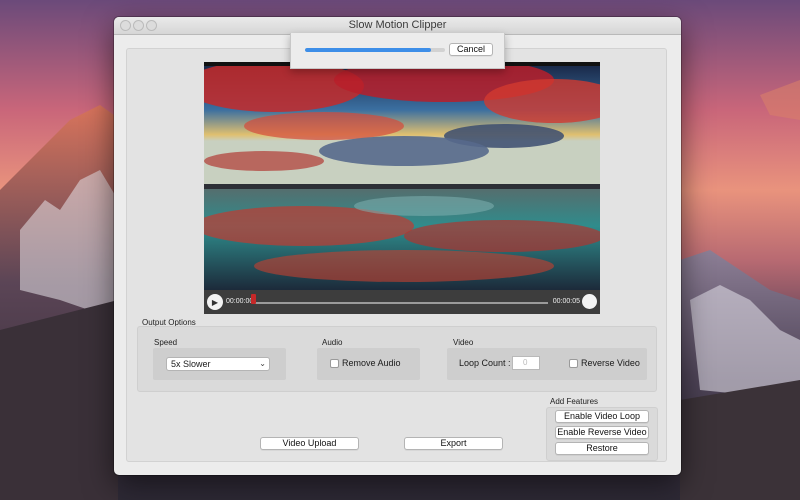 The width and height of the screenshot is (800, 500). Describe the element at coordinates (573, 363) in the screenshot. I see `reverse-video-checkbox` at that location.